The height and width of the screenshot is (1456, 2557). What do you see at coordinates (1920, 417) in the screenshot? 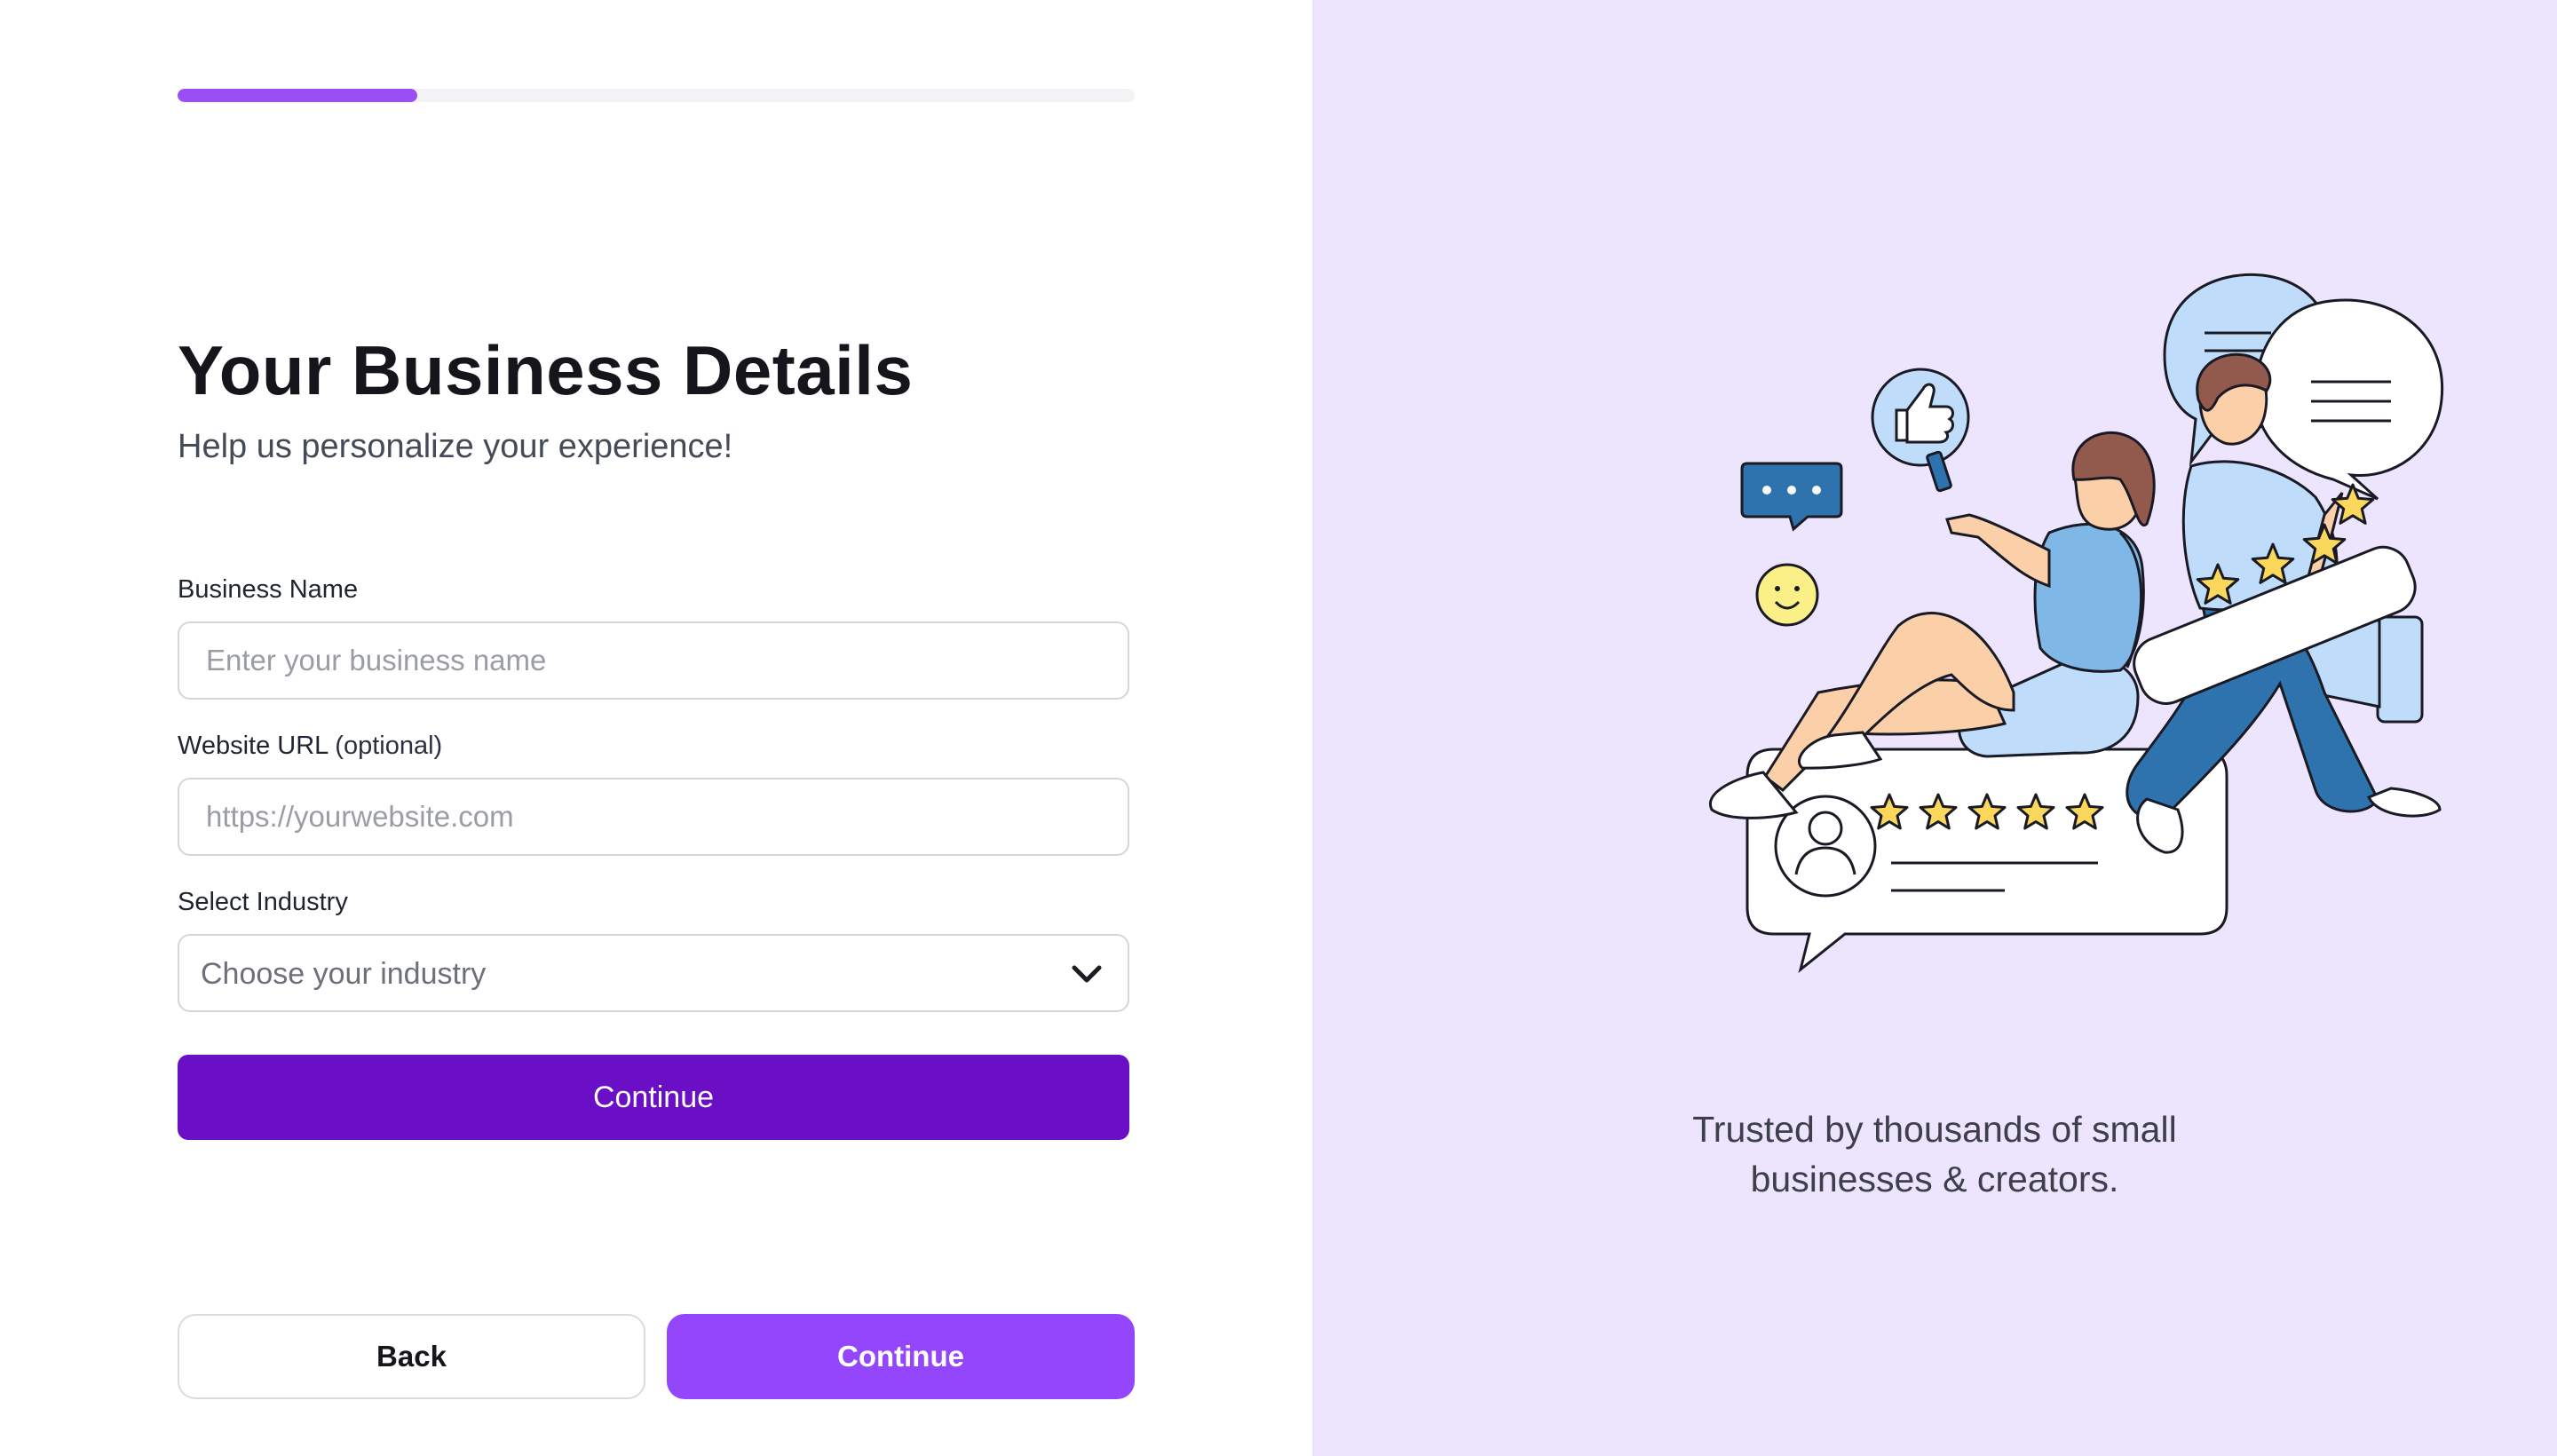
I see `thumbs-up-bubble-icon` at bounding box center [1920, 417].